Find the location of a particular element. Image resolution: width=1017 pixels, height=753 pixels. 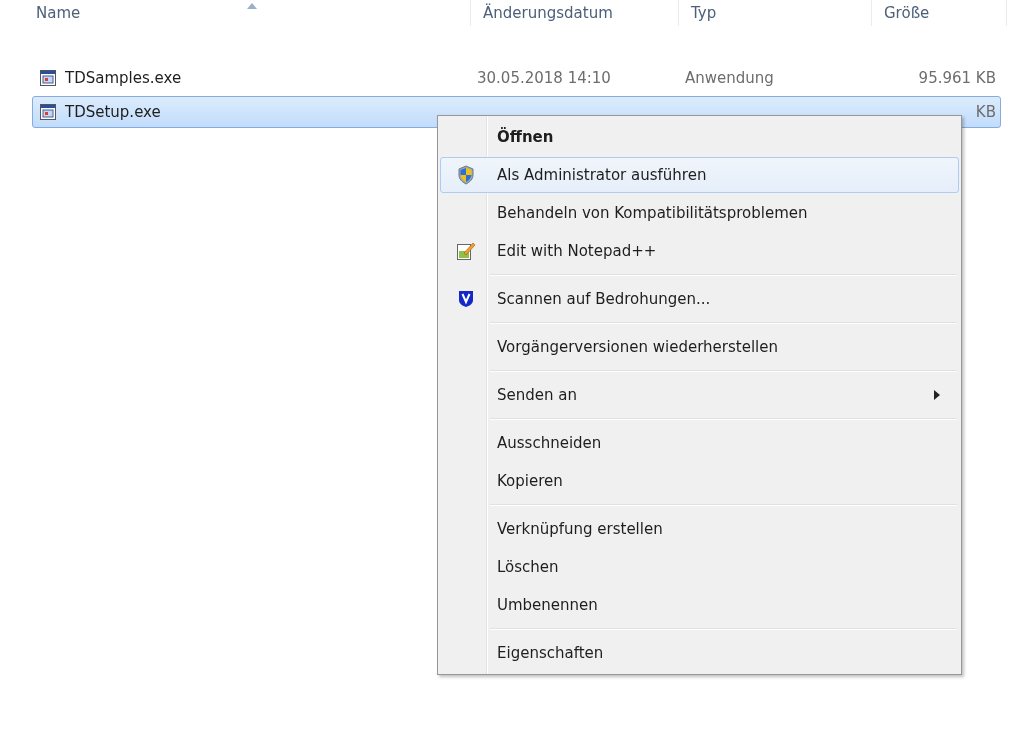

menu-item: Behandeln von Kompatibilitätsproblemen is located at coordinates (699, 213).